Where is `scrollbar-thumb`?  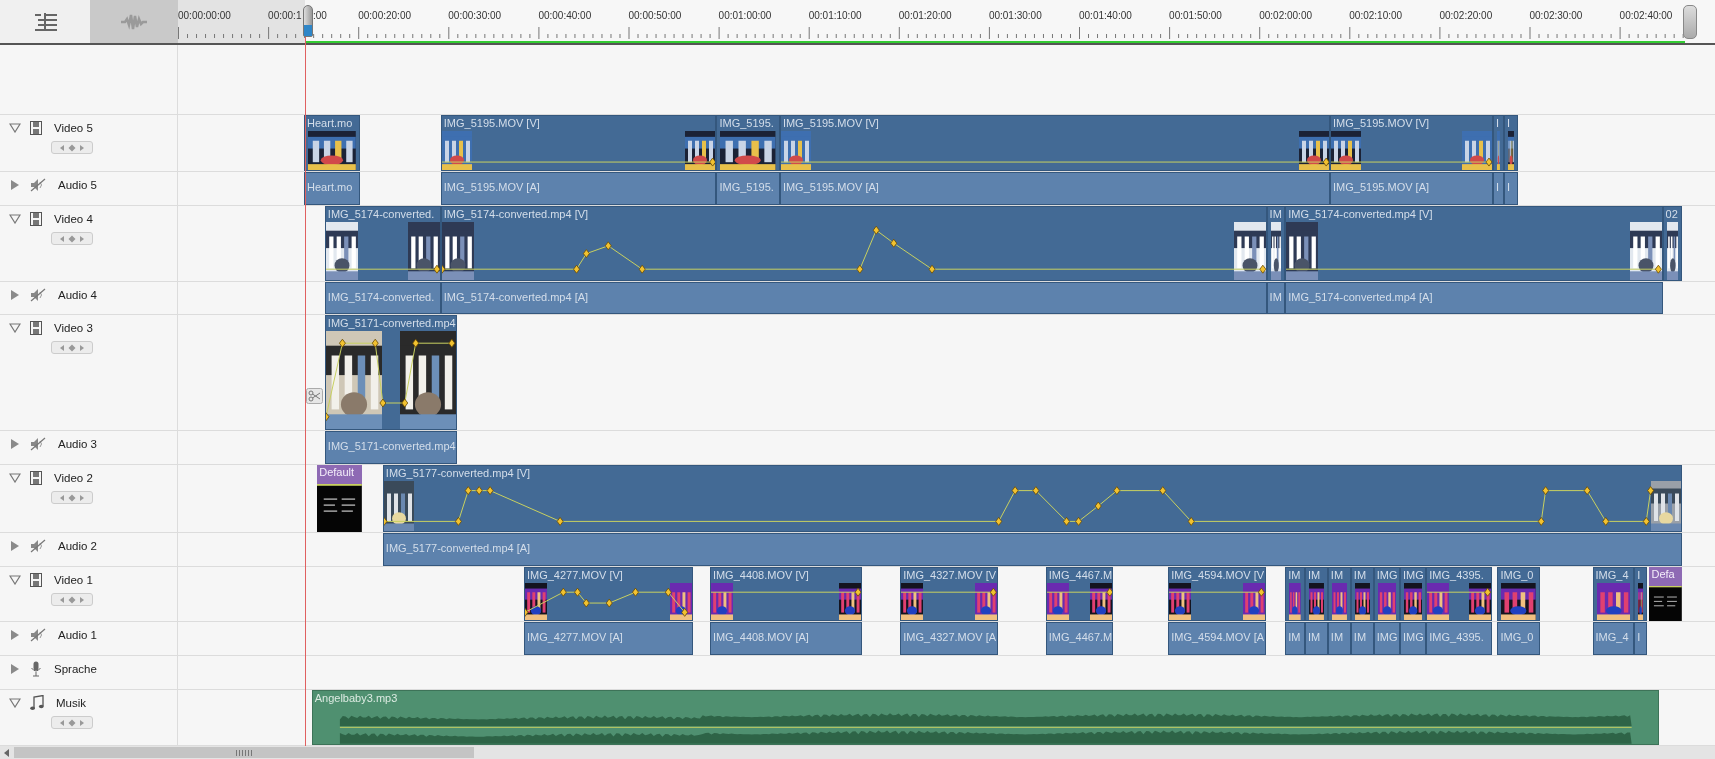 scrollbar-thumb is located at coordinates (244, 752).